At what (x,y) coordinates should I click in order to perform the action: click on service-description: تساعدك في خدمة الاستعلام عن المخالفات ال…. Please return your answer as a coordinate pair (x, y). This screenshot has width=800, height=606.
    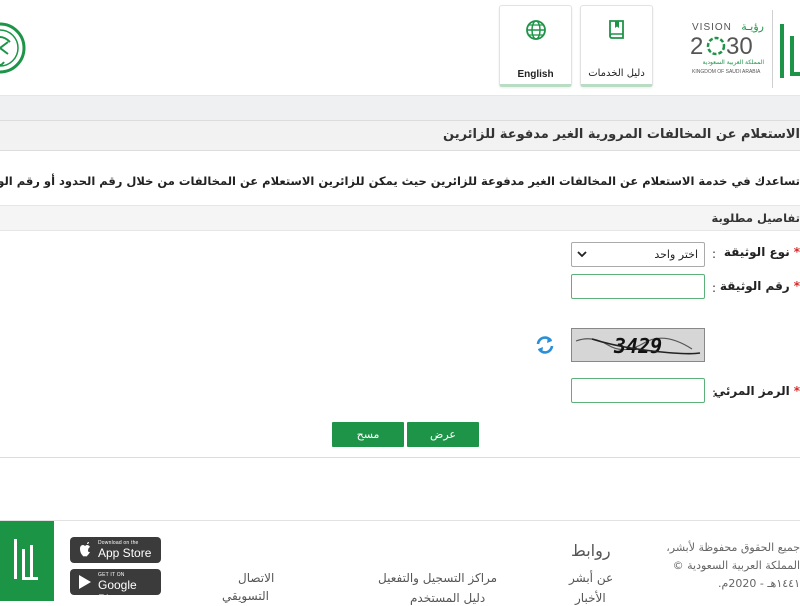
    Looking at the image, I should click on (400, 181).